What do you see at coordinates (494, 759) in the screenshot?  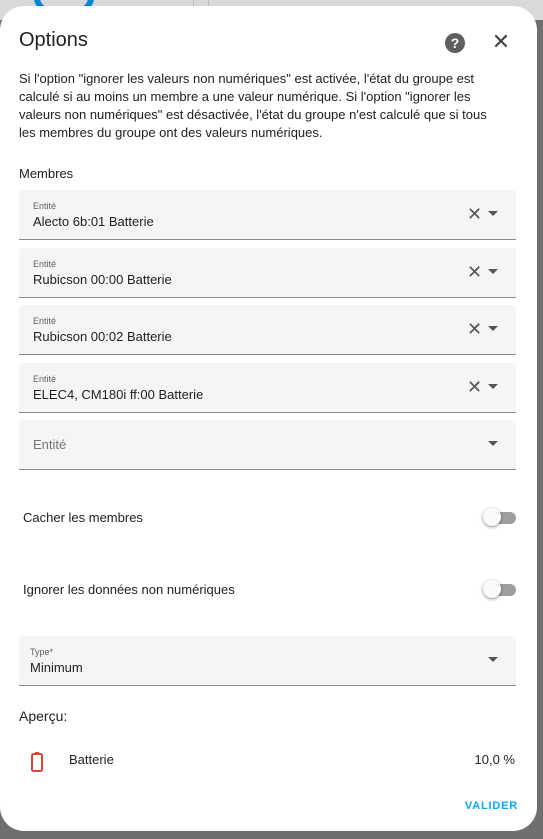 I see `preview-entity-value: 10,0 %` at bounding box center [494, 759].